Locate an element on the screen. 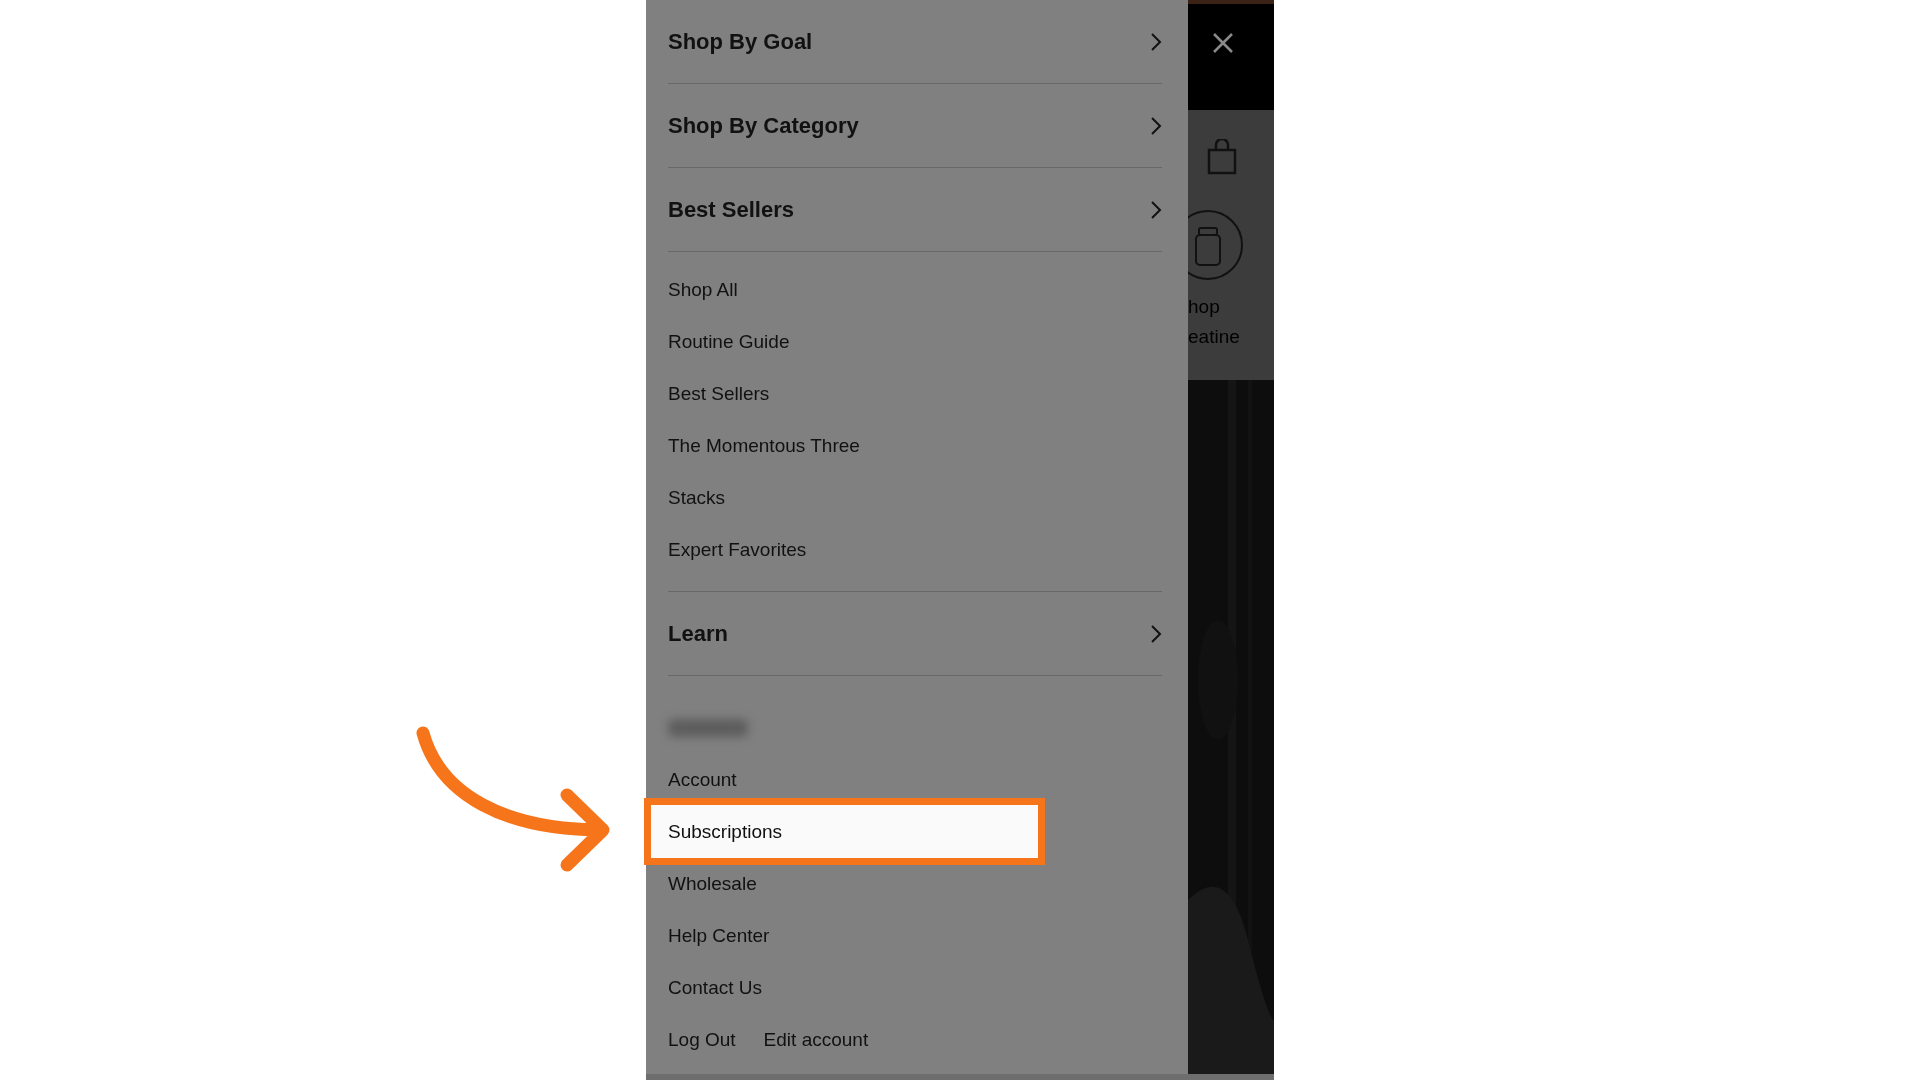  menu-link: Routine Guide is located at coordinates (915, 342).